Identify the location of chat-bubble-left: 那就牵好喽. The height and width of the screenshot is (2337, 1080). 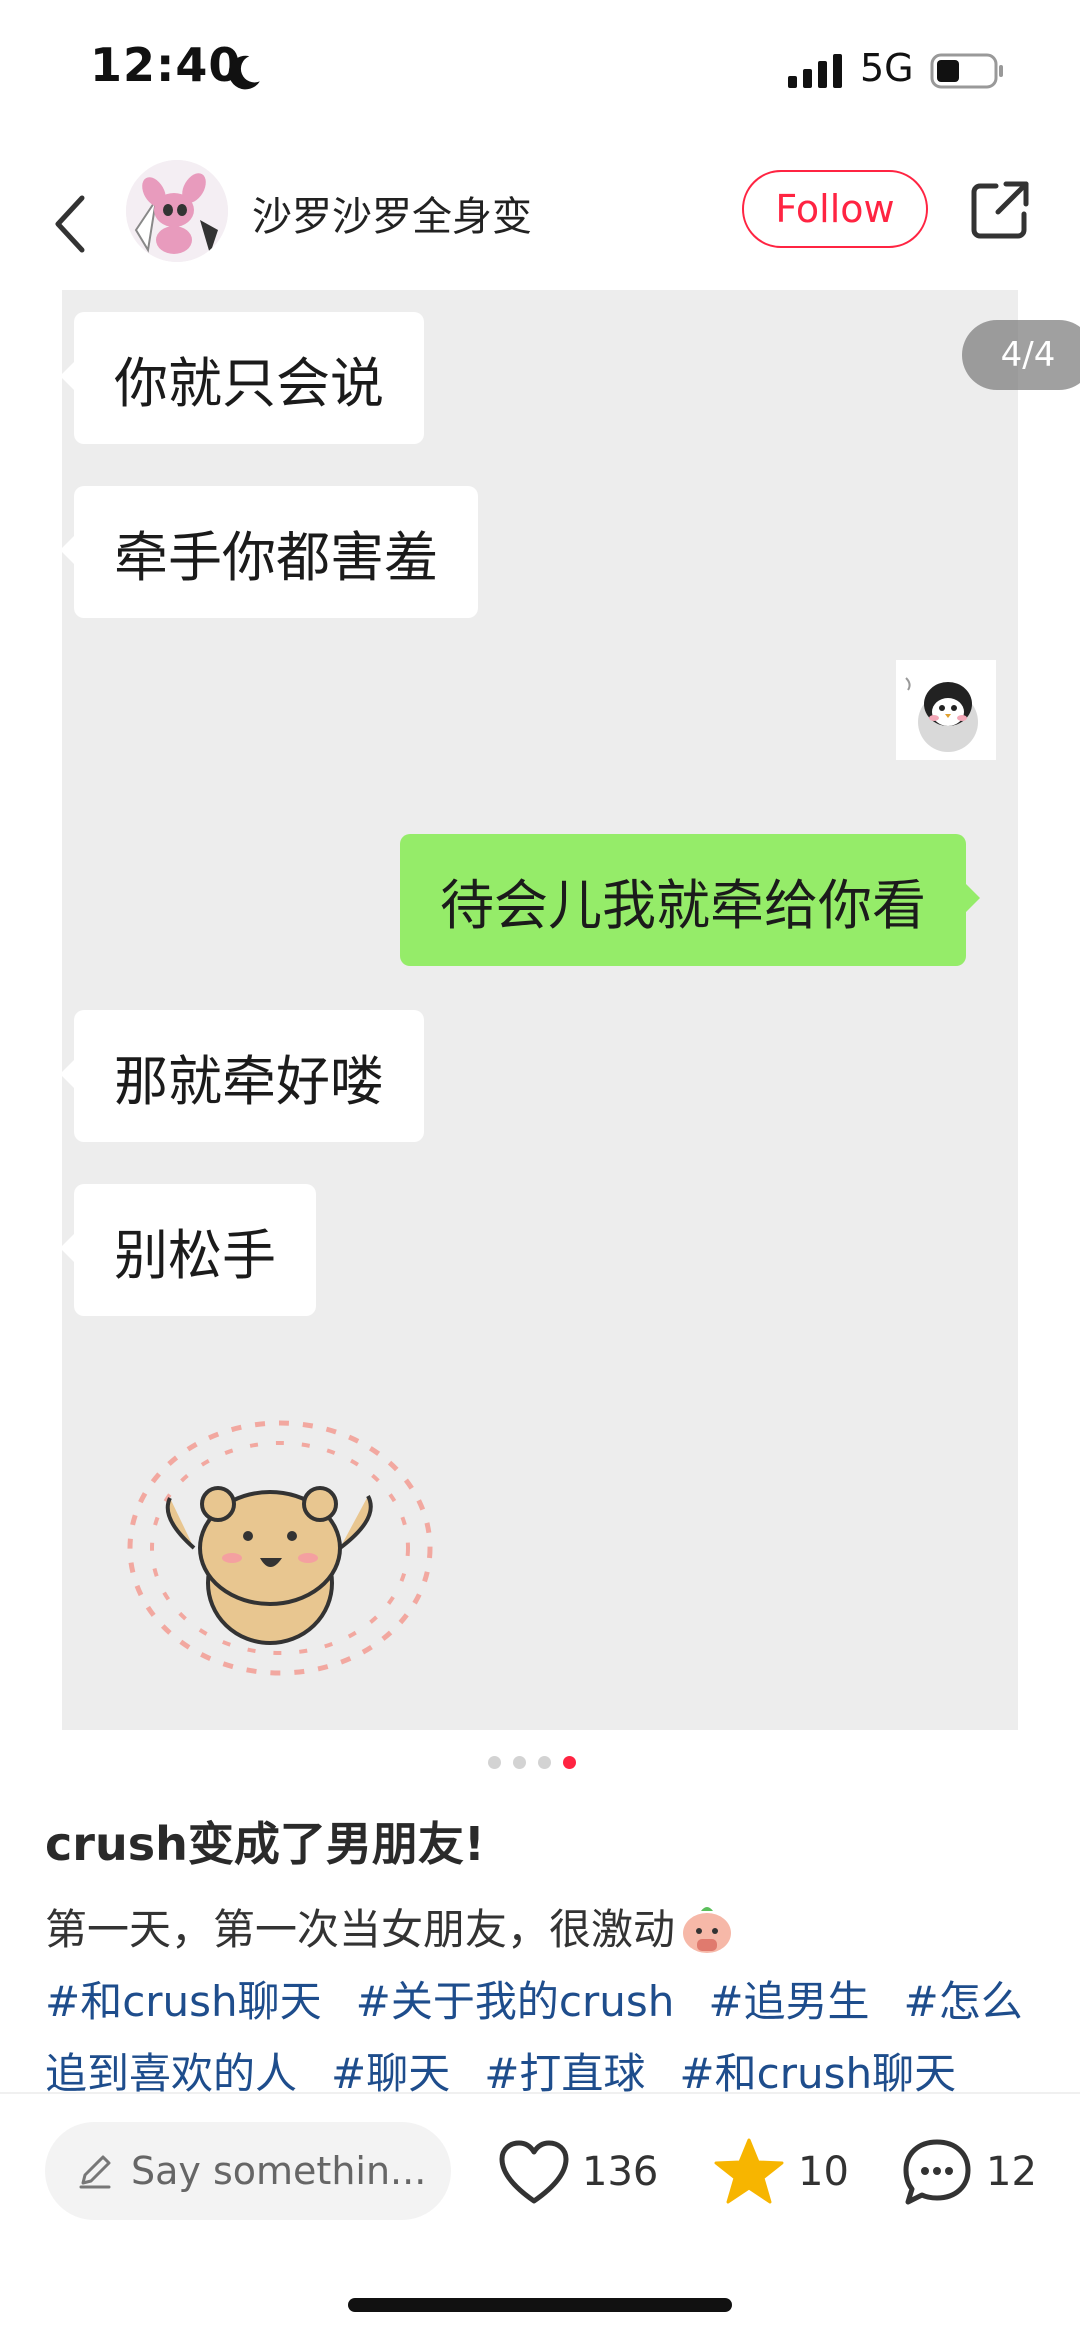
(243, 1076).